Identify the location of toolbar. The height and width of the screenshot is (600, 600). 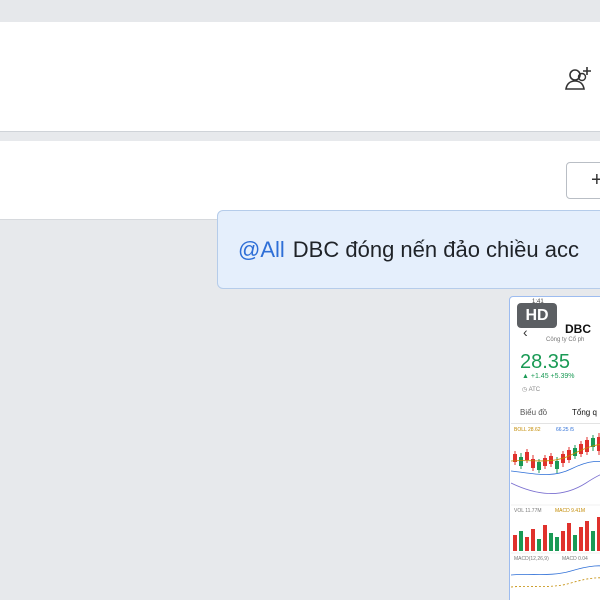
(300, 180).